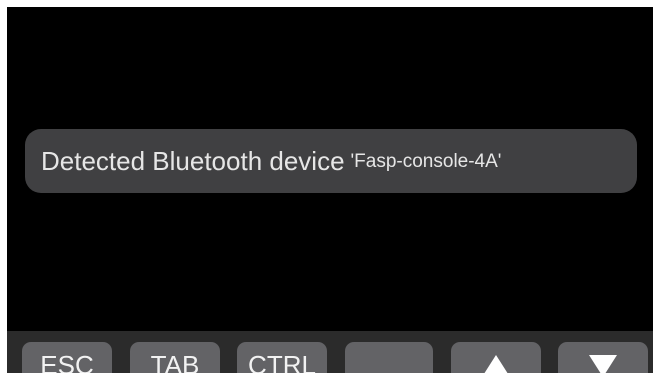 The width and height of the screenshot is (659, 373). What do you see at coordinates (67, 357) in the screenshot?
I see `esc-key: ESC` at bounding box center [67, 357].